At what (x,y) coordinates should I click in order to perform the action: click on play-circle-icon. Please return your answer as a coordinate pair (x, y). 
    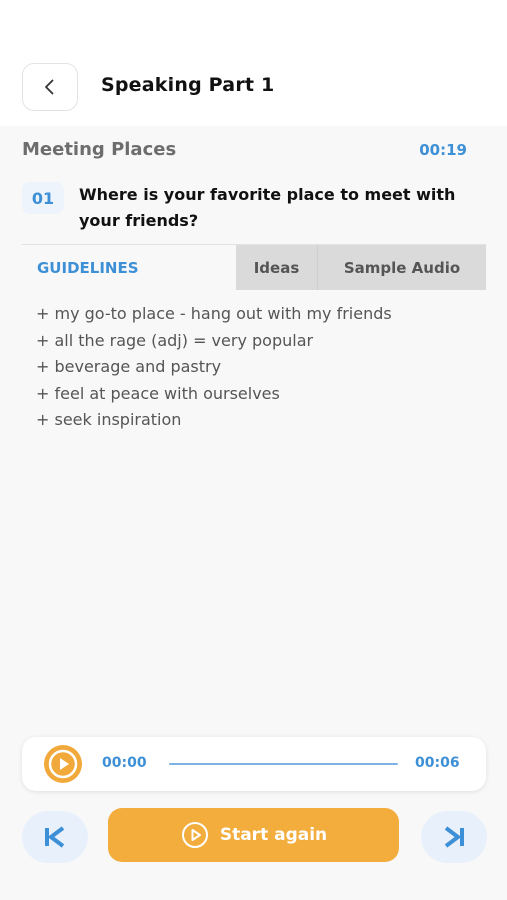
    Looking at the image, I should click on (194, 835).